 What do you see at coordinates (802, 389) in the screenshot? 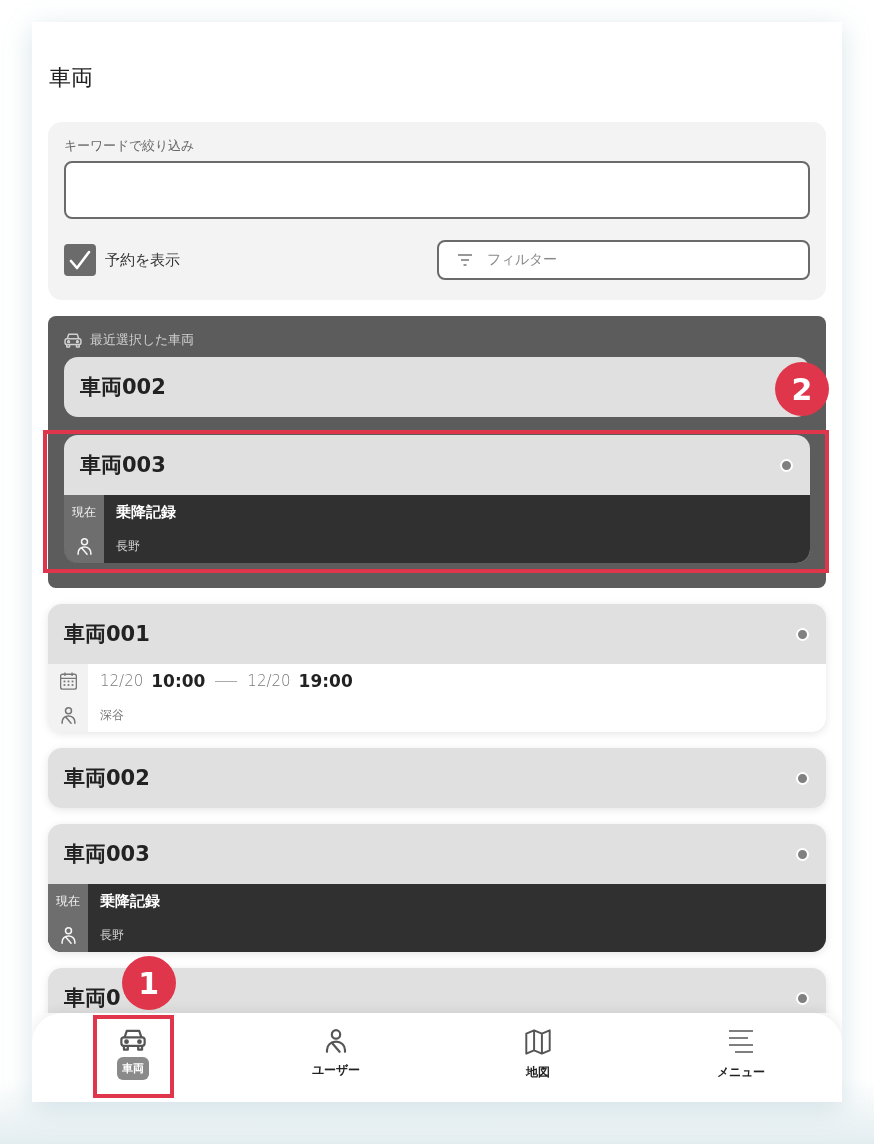
I see `callout-badge: 2` at bounding box center [802, 389].